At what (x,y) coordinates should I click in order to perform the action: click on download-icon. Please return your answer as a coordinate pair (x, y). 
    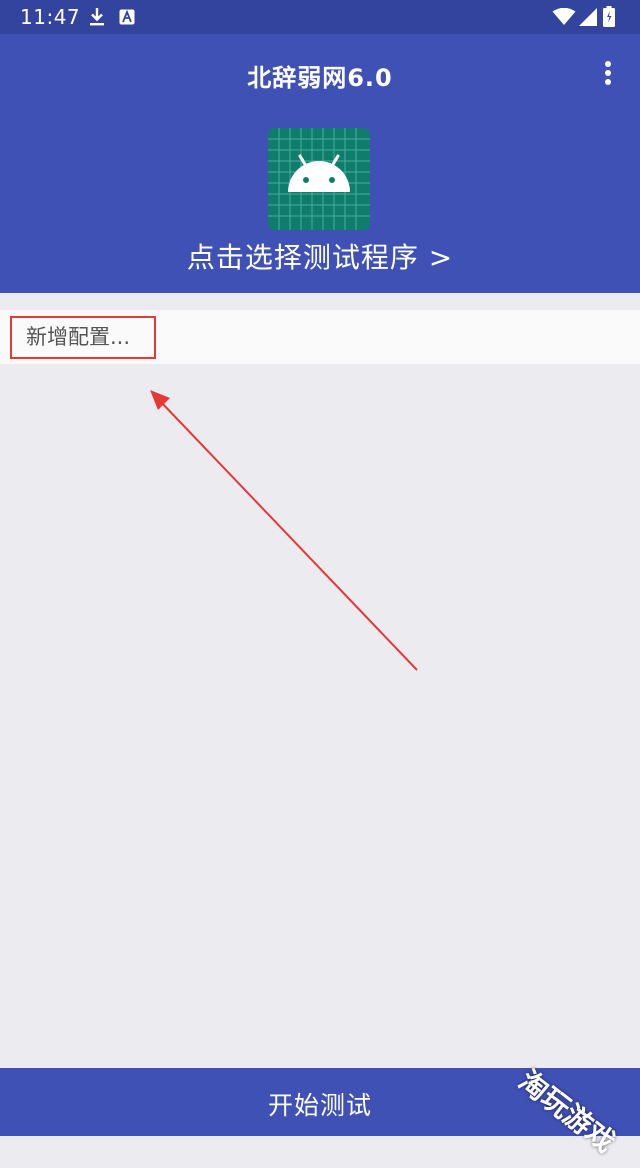
    Looking at the image, I should click on (97, 17).